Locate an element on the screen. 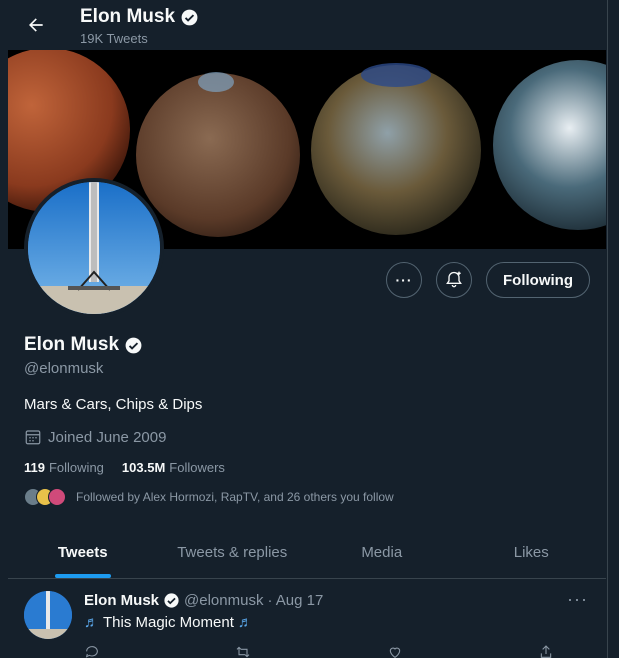 The image size is (619, 658). notification-bell-icon is located at coordinates (454, 279).